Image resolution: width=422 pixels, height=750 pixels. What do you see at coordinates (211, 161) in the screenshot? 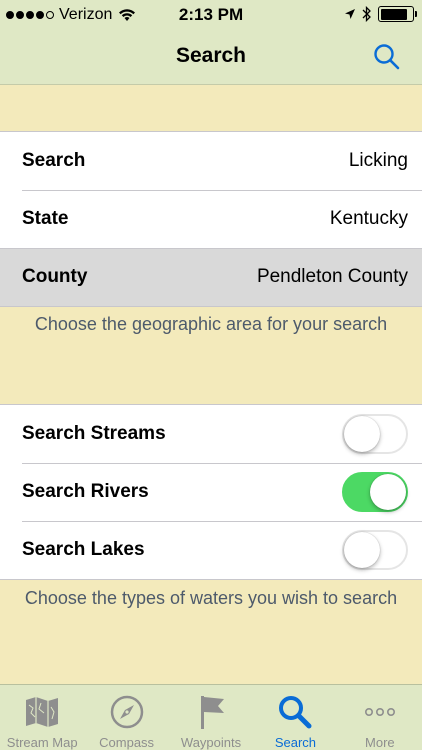
I see `search-name-row: Search Licking` at bounding box center [211, 161].